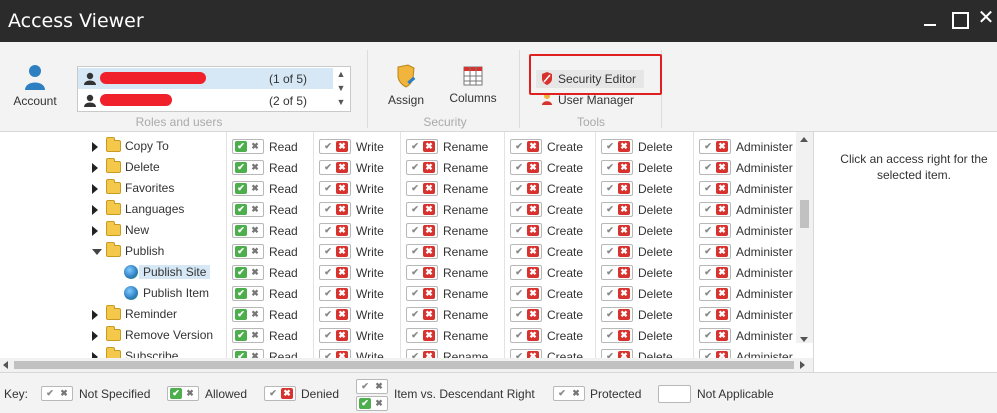 The image size is (997, 413). What do you see at coordinates (804, 139) in the screenshot?
I see `scroll-up-icon` at bounding box center [804, 139].